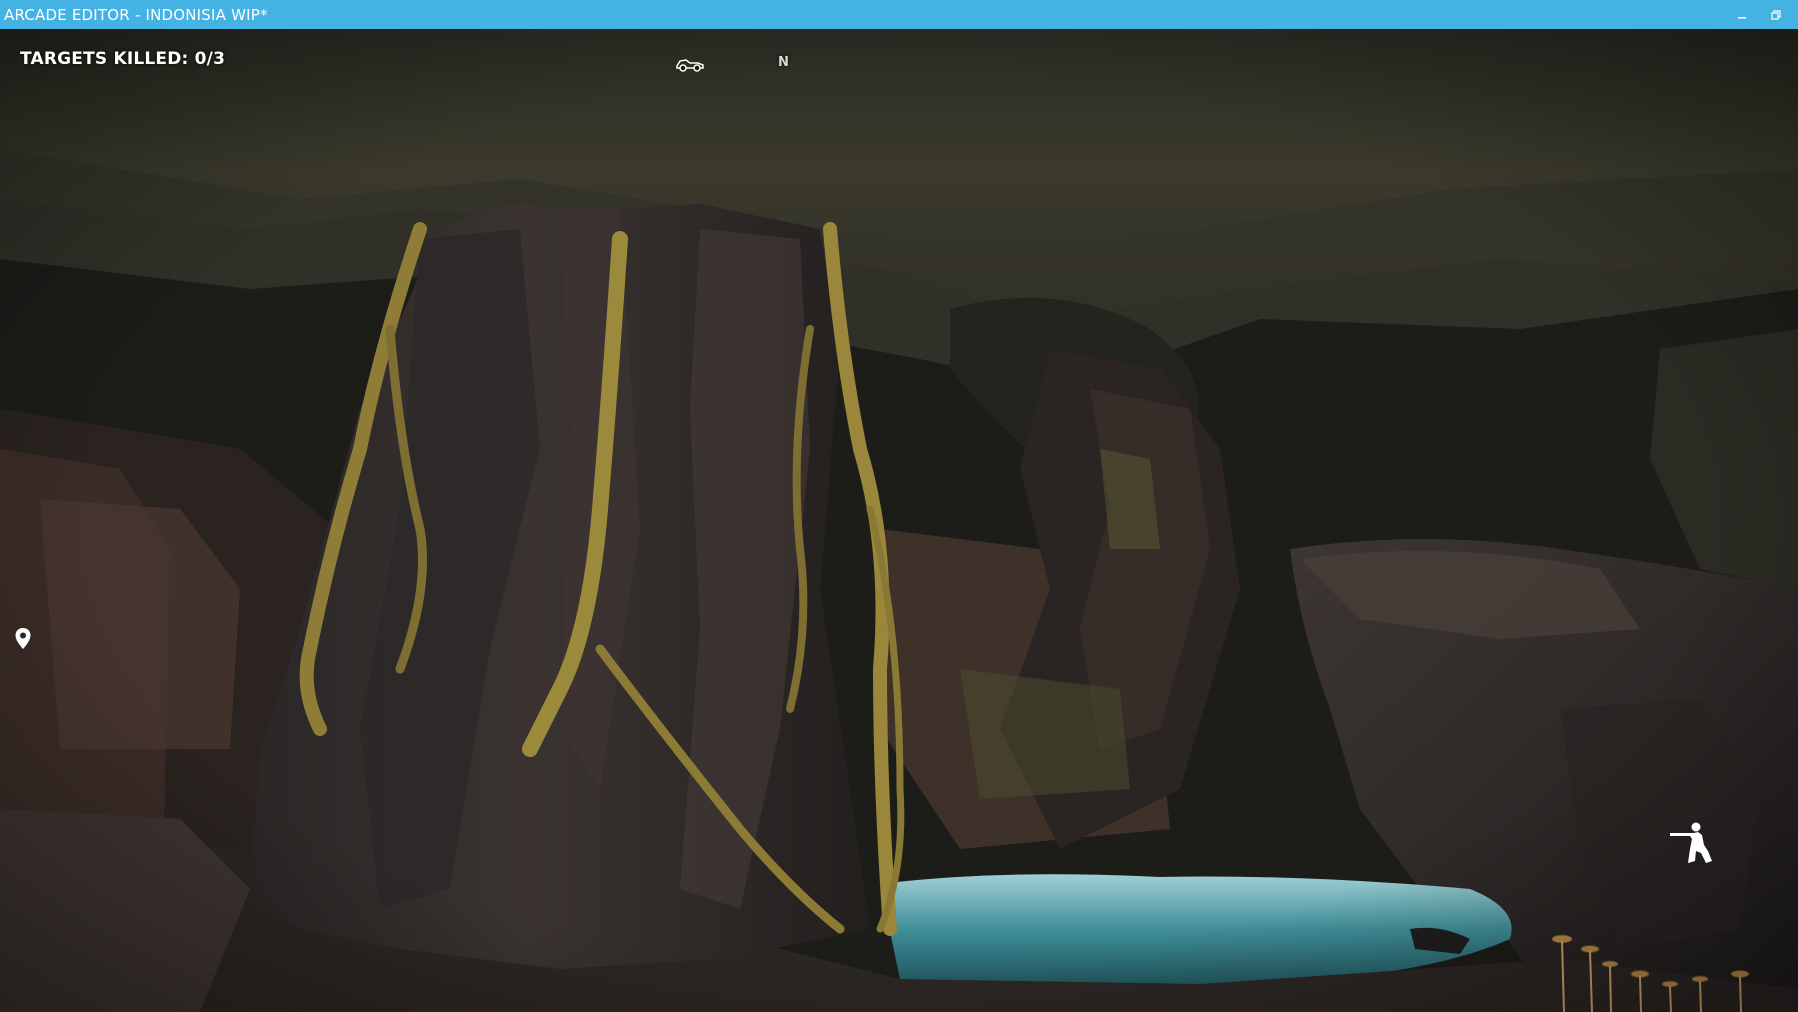  What do you see at coordinates (136, 14) in the screenshot?
I see `window-title: ARCADE EDITOR - INDONISIA WIP*` at bounding box center [136, 14].